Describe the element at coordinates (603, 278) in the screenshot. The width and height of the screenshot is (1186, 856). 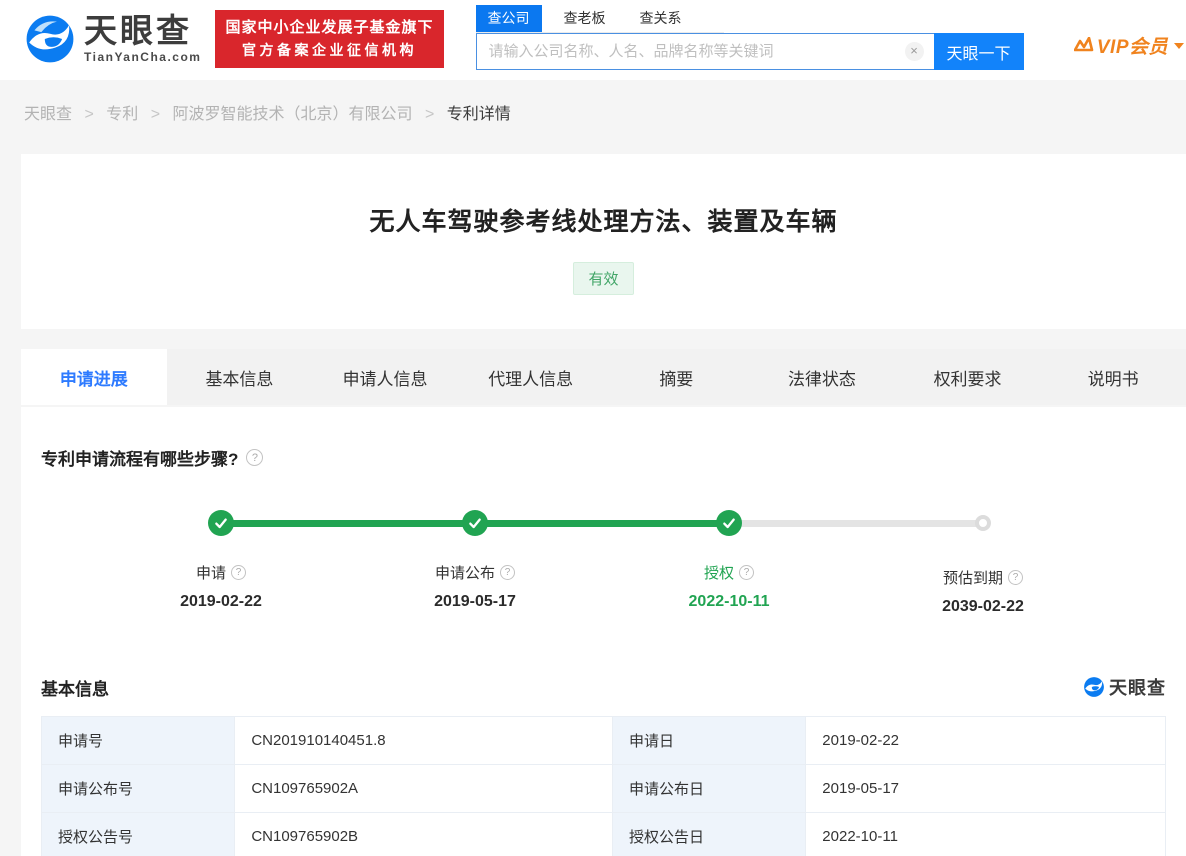
I see `status-badge: 有效` at that location.